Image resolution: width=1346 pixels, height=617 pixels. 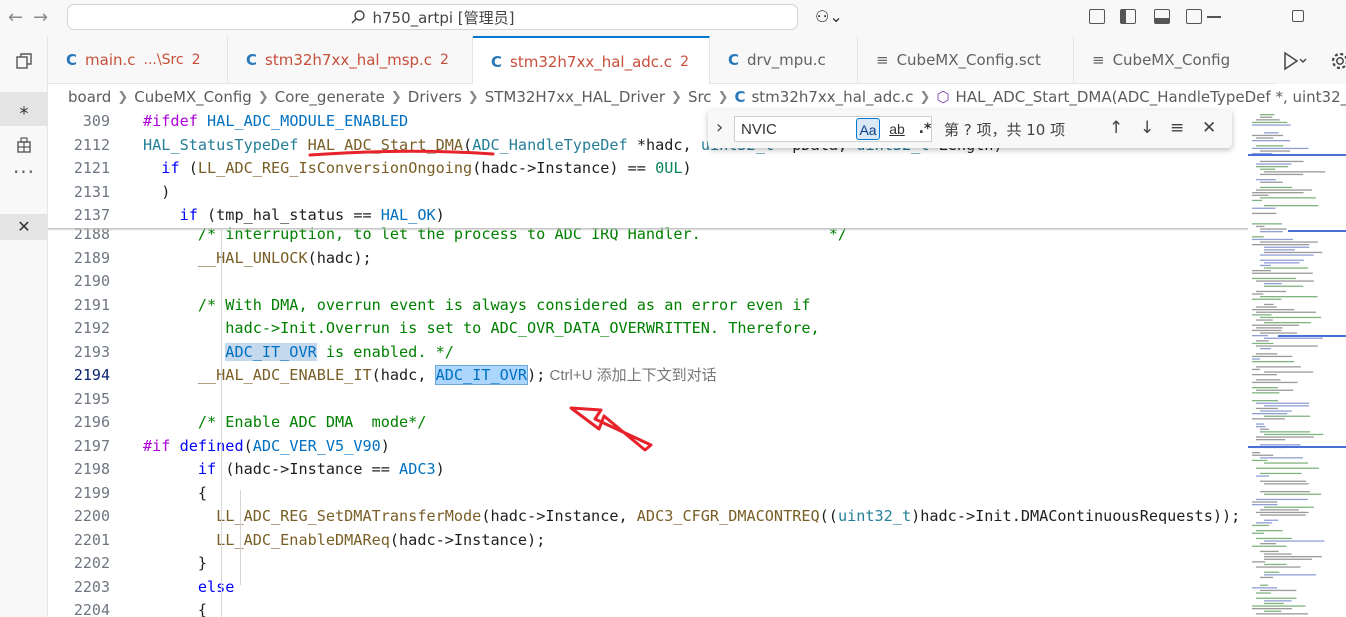 What do you see at coordinates (897, 129) in the screenshot?
I see `match-whole-word-toggle: ab` at bounding box center [897, 129].